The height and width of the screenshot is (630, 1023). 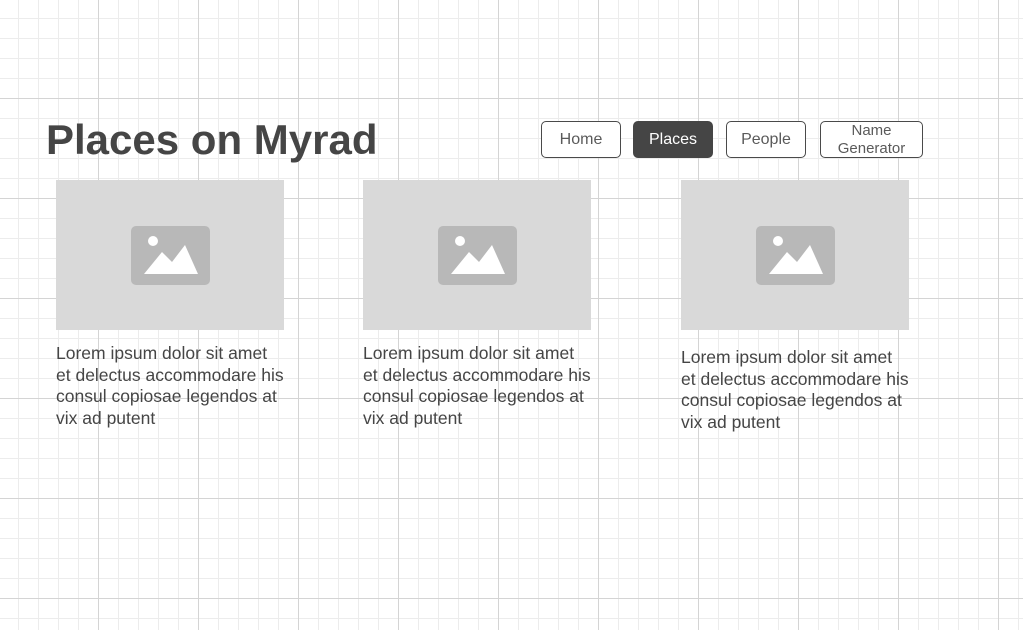 I want to click on nav-name-generator-button: Name Generator, so click(x=871, y=139).